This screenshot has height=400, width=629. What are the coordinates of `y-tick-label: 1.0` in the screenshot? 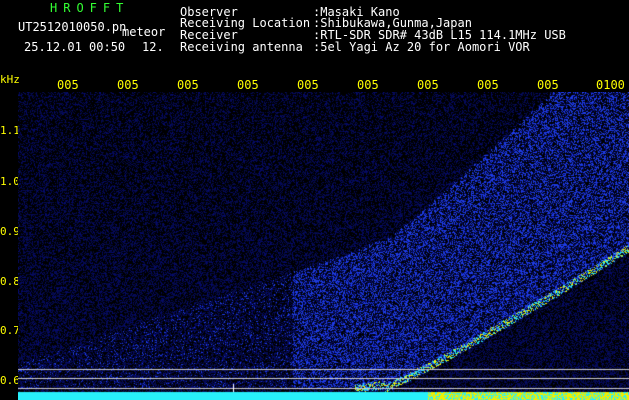 It's located at (10, 181).